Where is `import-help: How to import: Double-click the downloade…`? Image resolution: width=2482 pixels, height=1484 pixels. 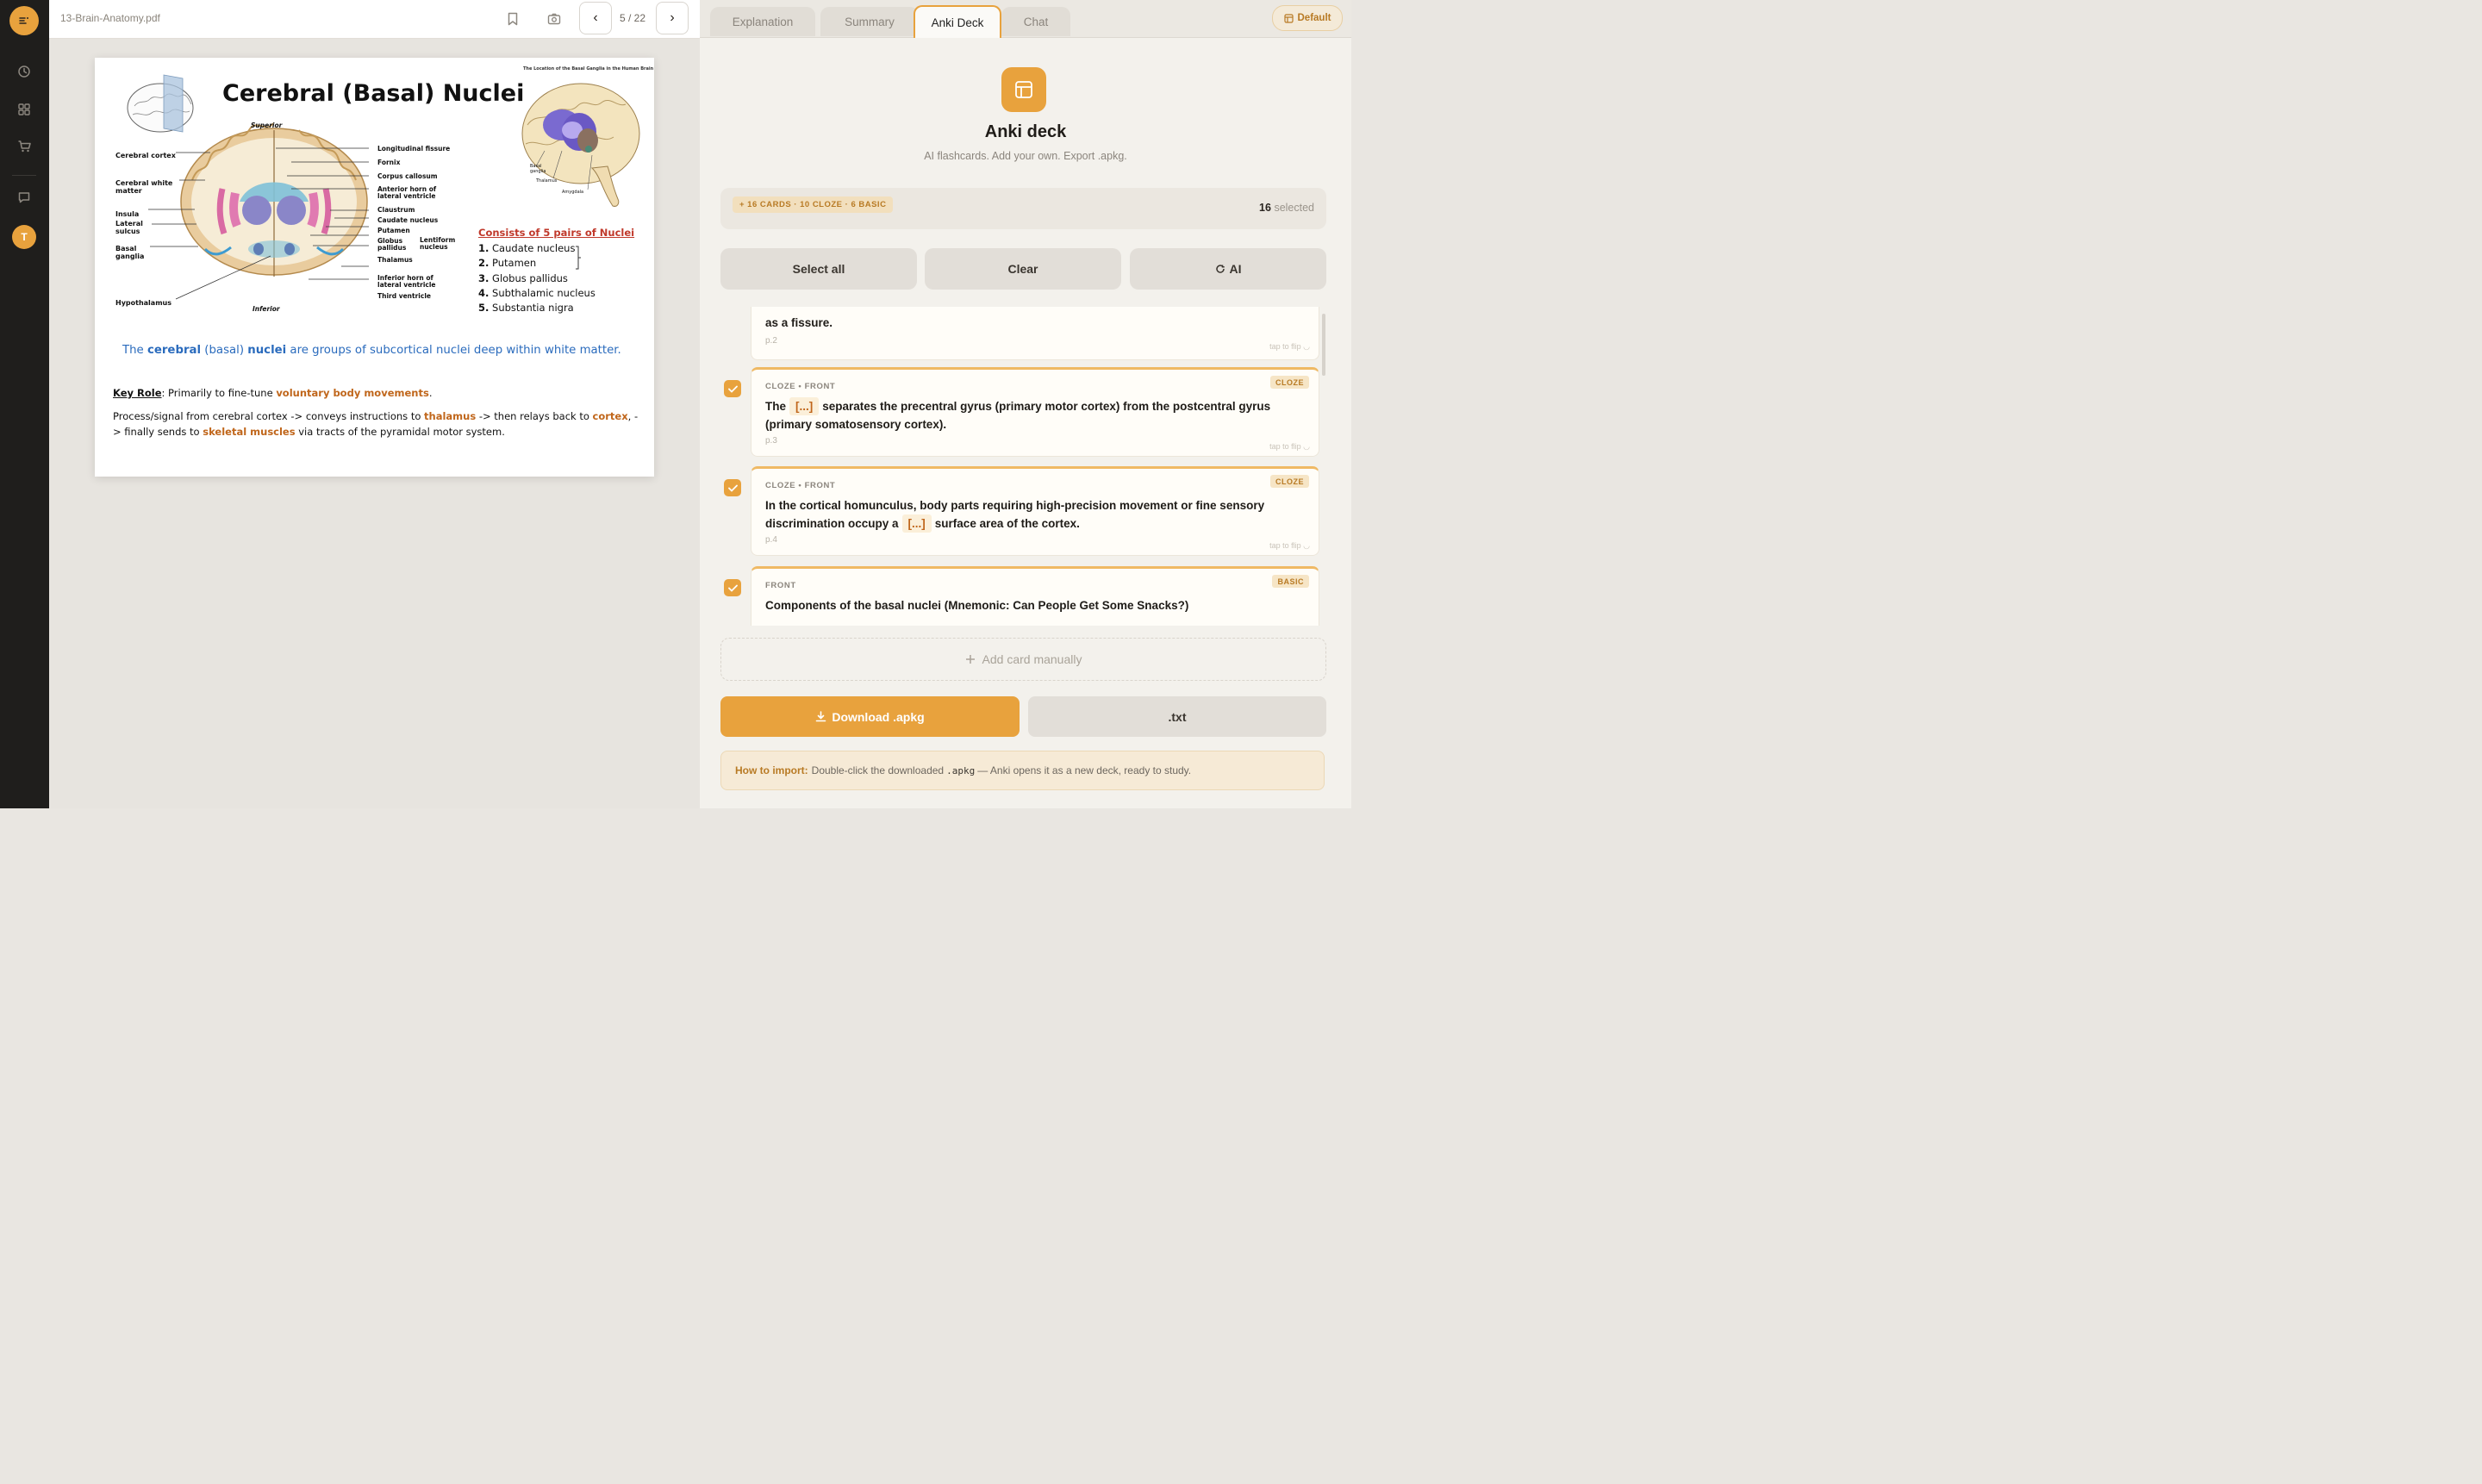 import-help: How to import: Double-click the downloade… is located at coordinates (1022, 771).